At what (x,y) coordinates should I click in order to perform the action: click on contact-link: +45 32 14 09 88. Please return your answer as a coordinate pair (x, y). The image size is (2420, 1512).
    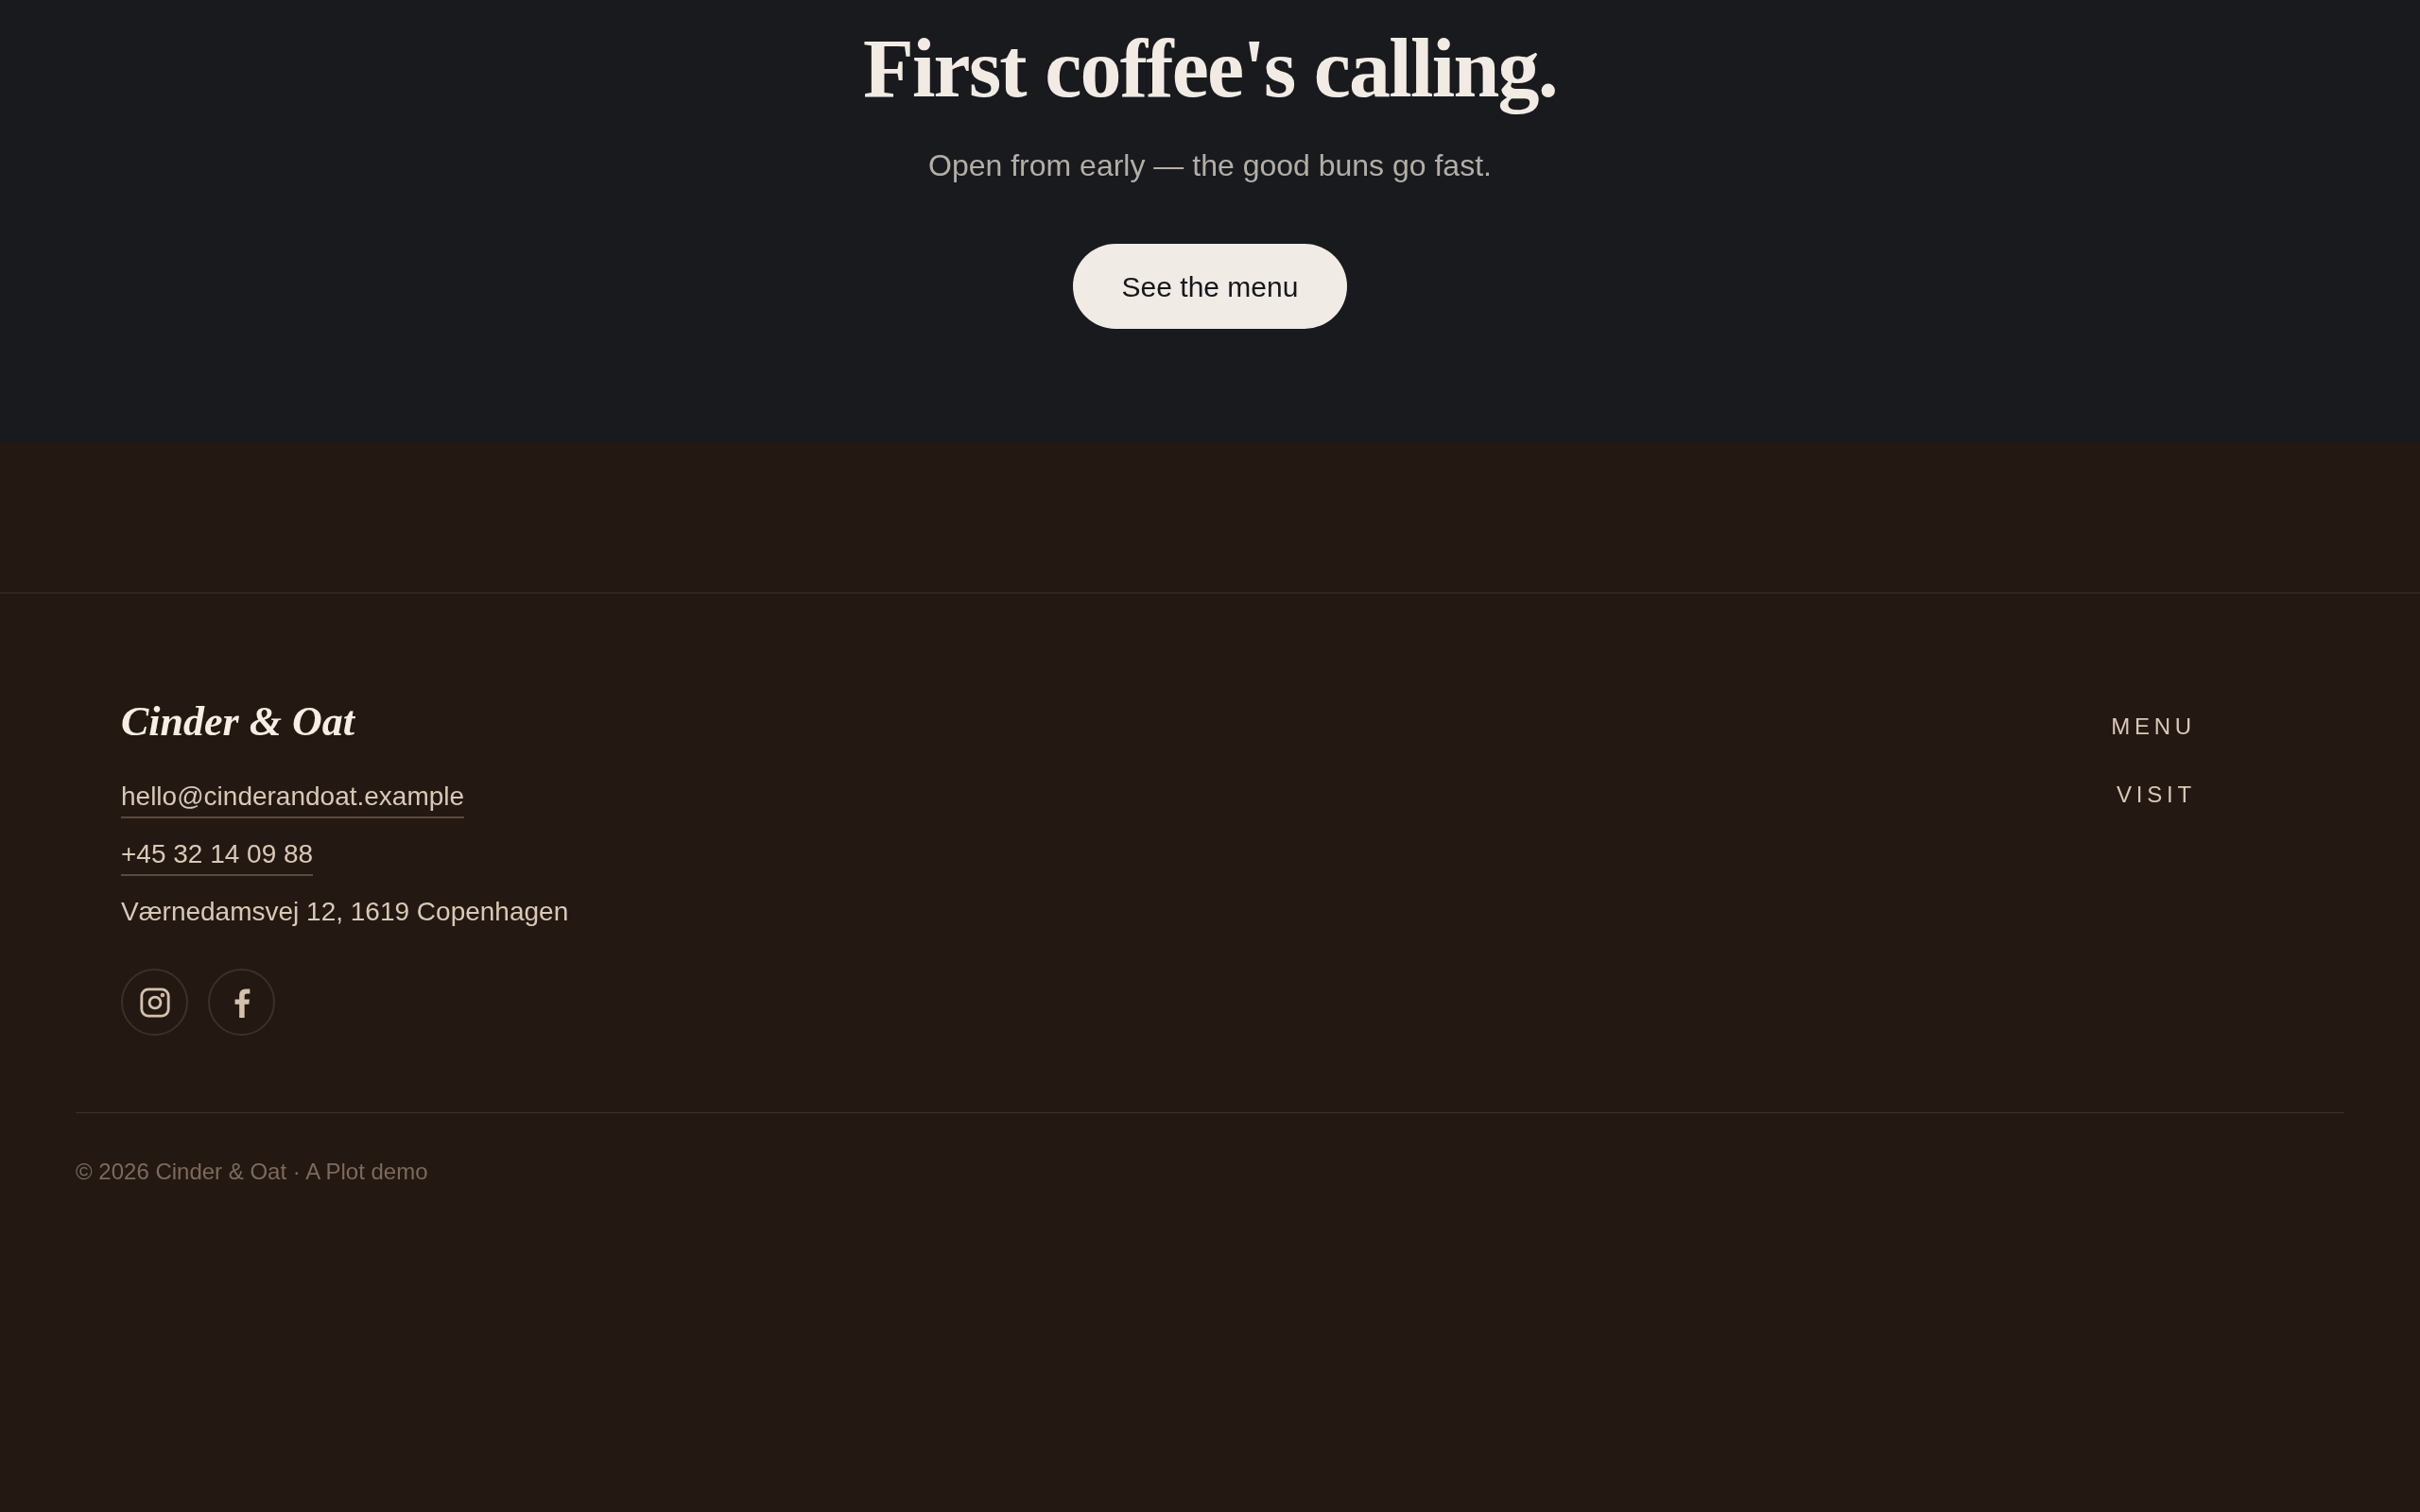
    Looking at the image, I should click on (218, 855).